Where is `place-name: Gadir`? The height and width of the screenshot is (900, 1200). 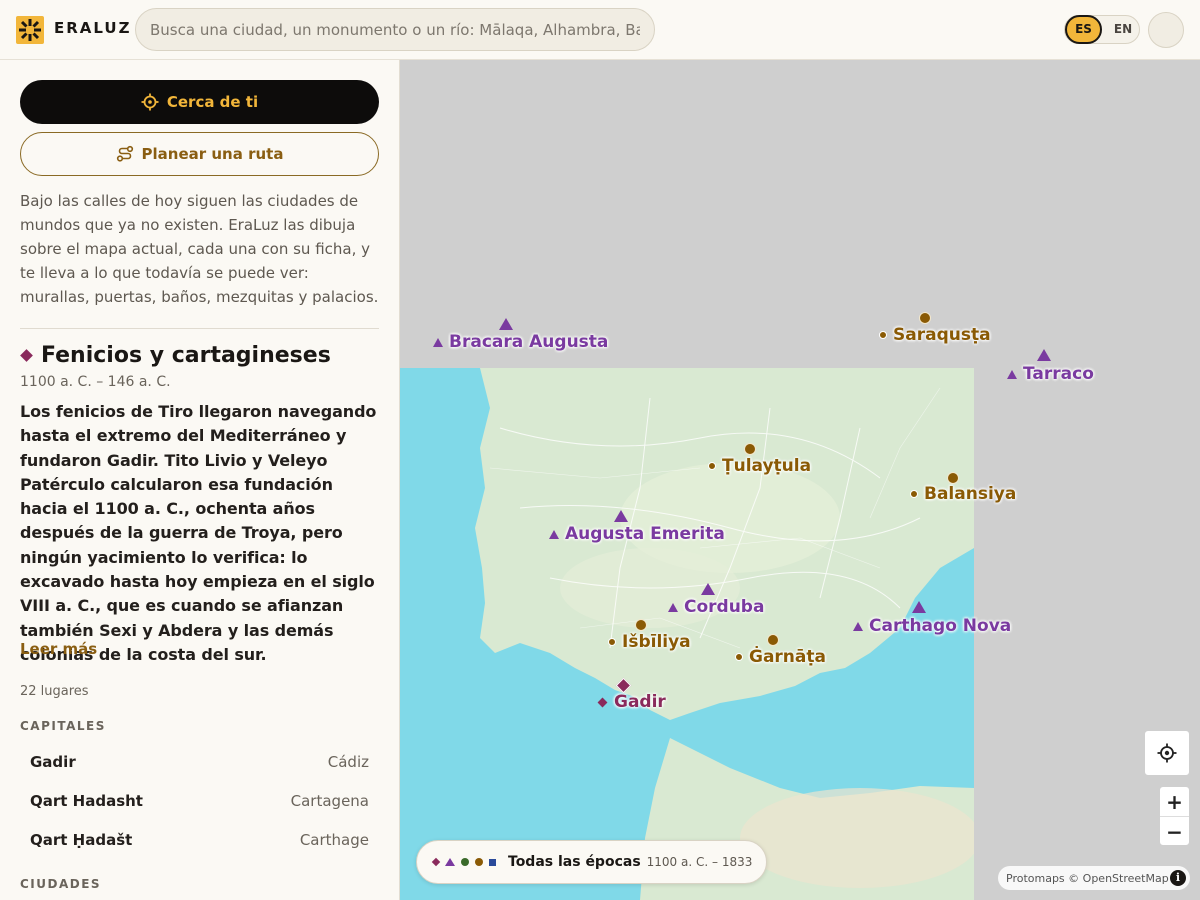
place-name: Gadir is located at coordinates (53, 762).